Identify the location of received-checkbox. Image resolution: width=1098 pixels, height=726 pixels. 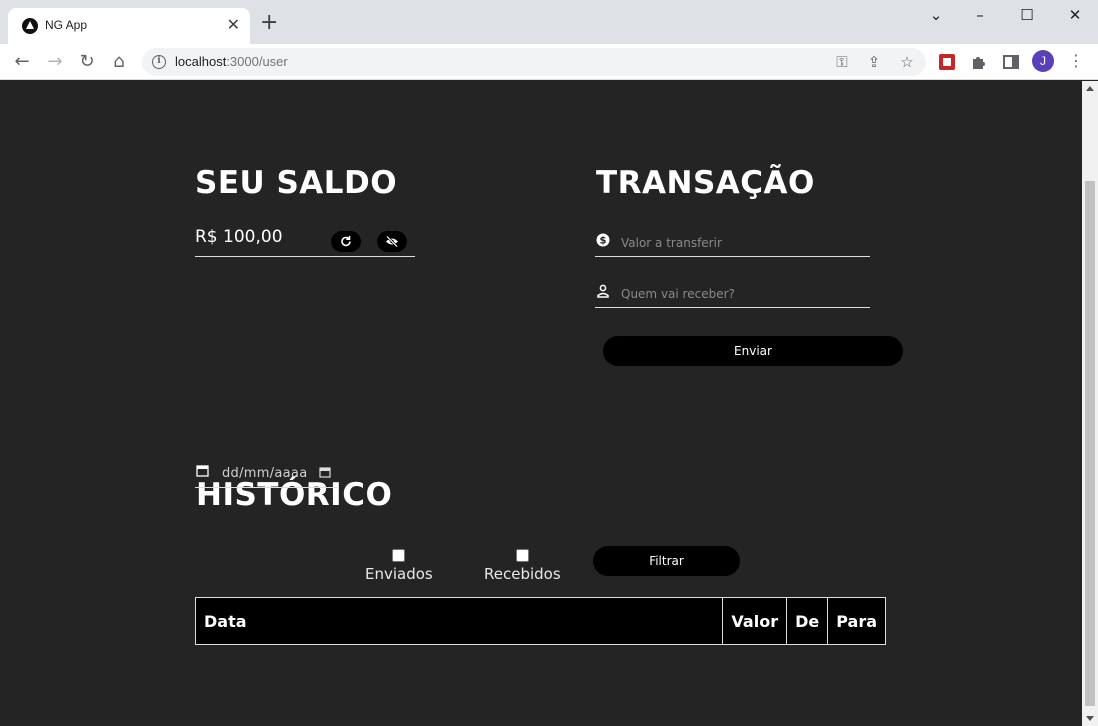
(522, 555).